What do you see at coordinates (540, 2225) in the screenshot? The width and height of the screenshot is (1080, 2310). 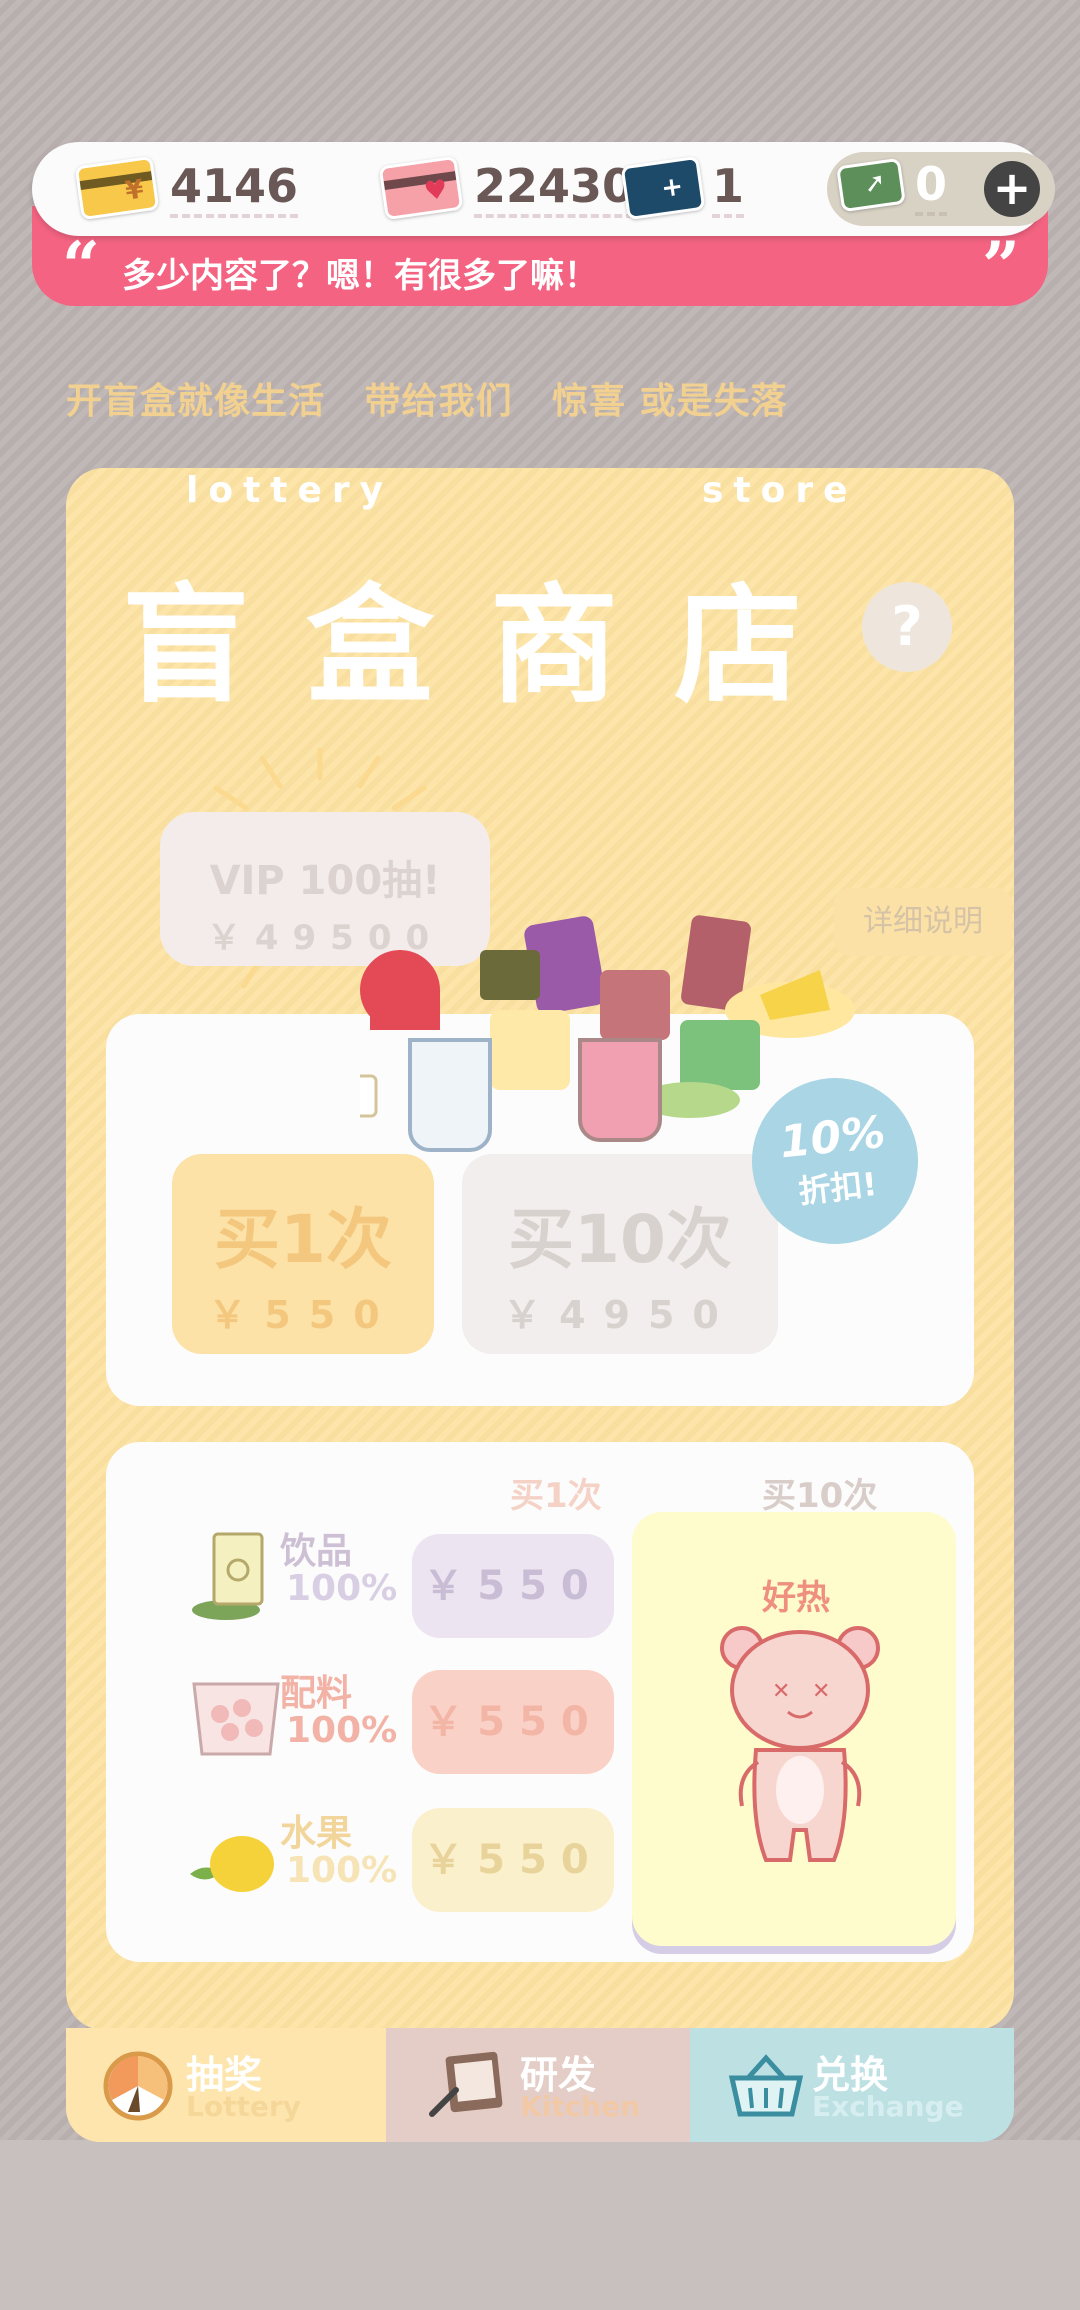 I see `background-floor` at bounding box center [540, 2225].